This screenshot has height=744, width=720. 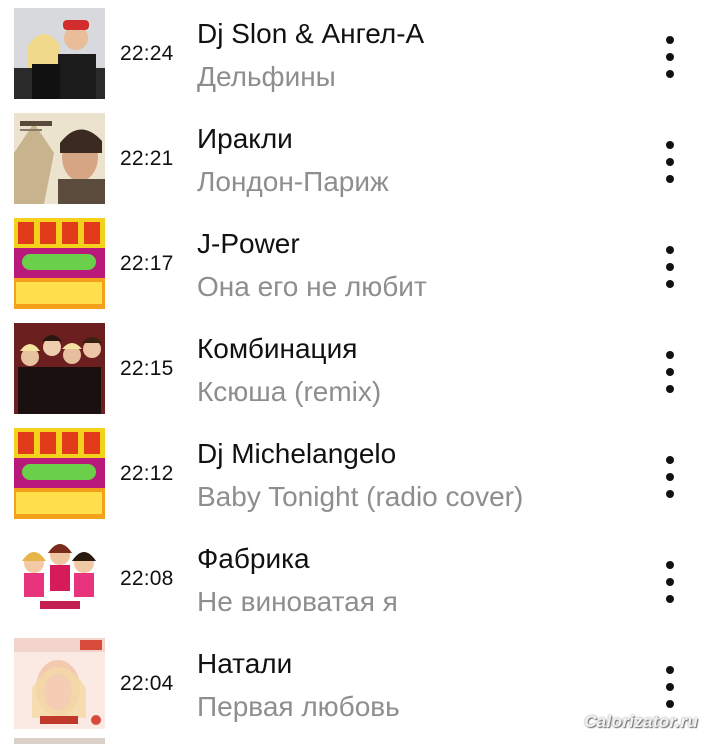 I want to click on track-row: 22:15 Комбинация Ксюша (remix), so click(x=360, y=375).